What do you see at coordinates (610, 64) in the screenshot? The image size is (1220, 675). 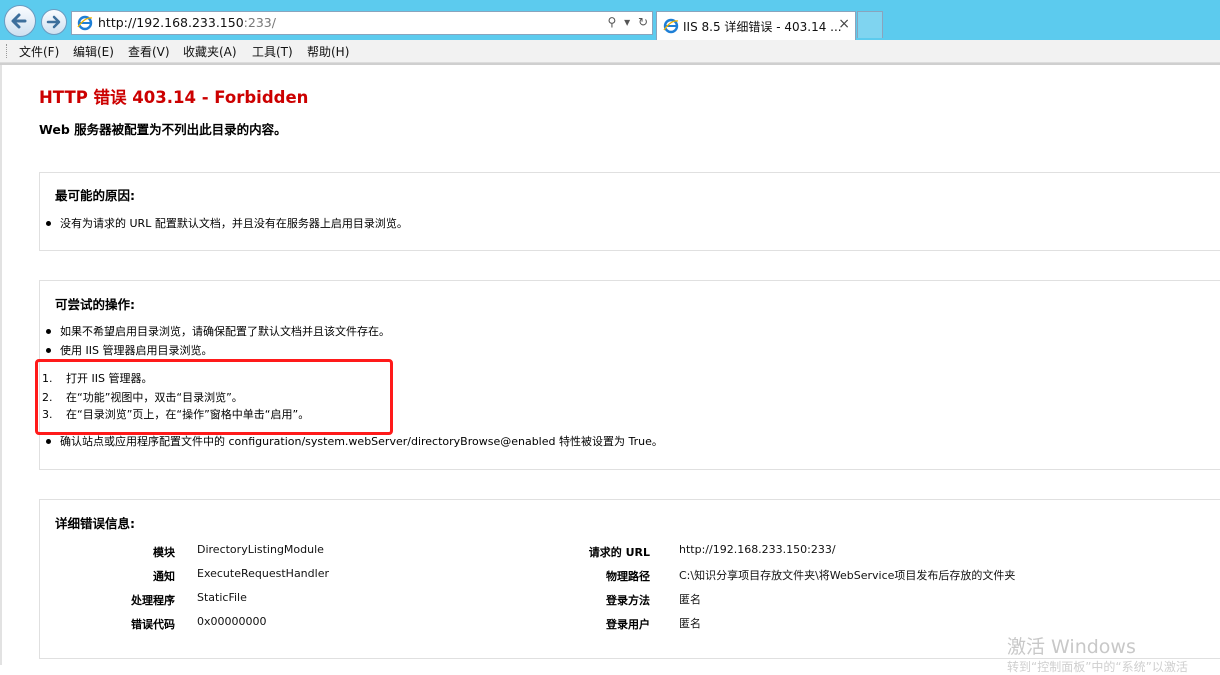 I see `content-top-border` at bounding box center [610, 64].